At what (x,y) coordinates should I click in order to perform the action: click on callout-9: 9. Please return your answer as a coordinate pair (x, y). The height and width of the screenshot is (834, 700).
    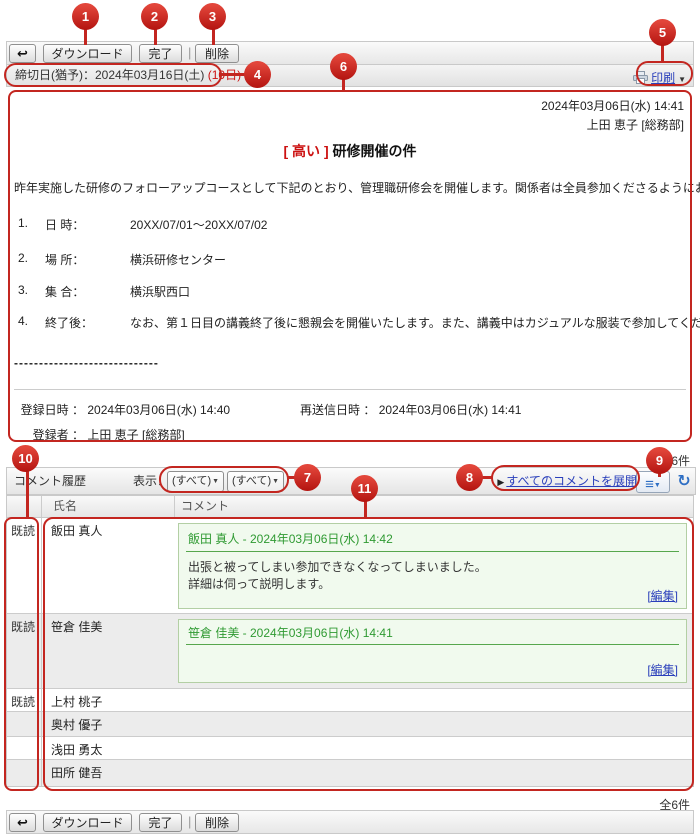
    Looking at the image, I should click on (659, 460).